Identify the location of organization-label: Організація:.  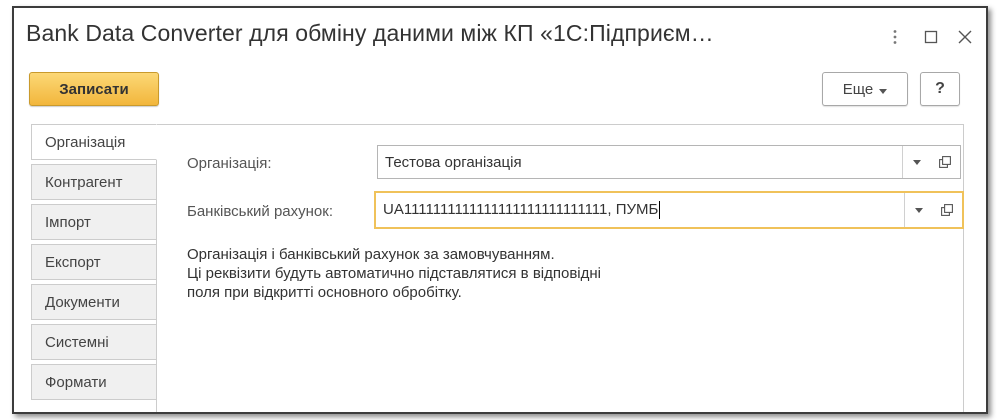
(229, 163).